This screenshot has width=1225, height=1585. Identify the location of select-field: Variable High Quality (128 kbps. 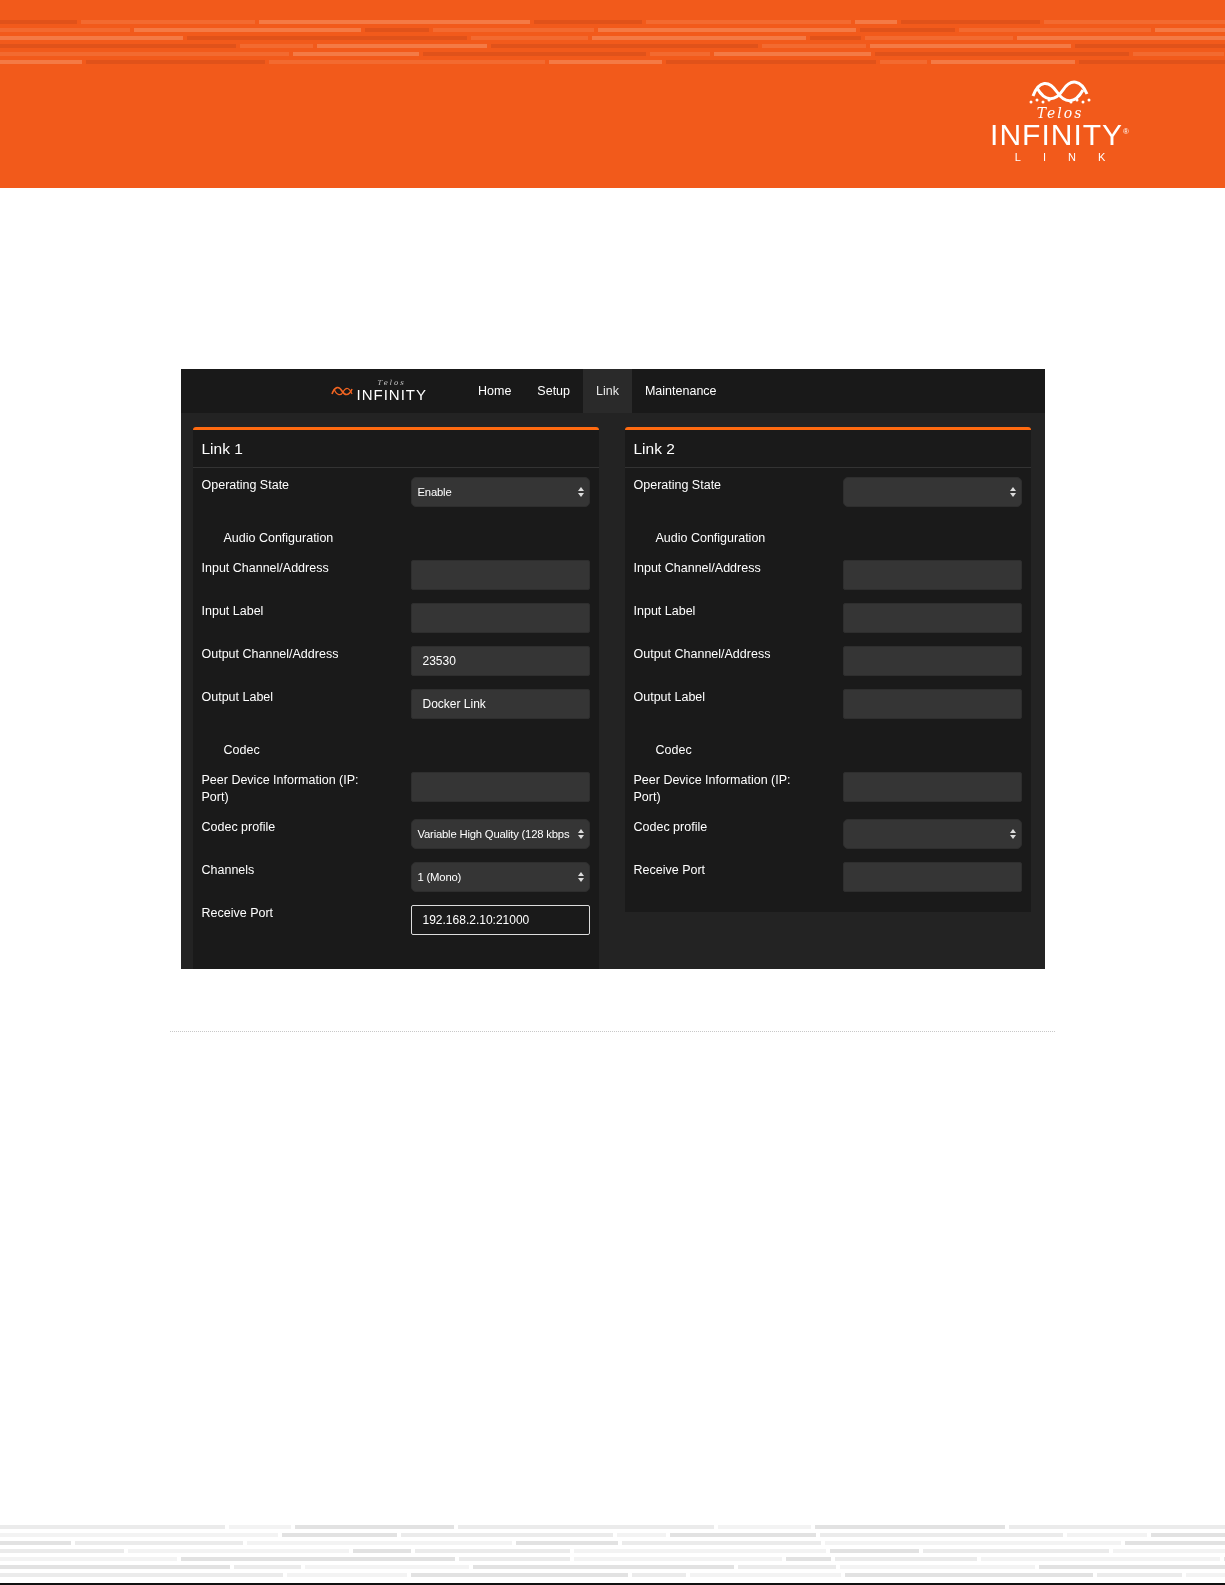
(500, 834).